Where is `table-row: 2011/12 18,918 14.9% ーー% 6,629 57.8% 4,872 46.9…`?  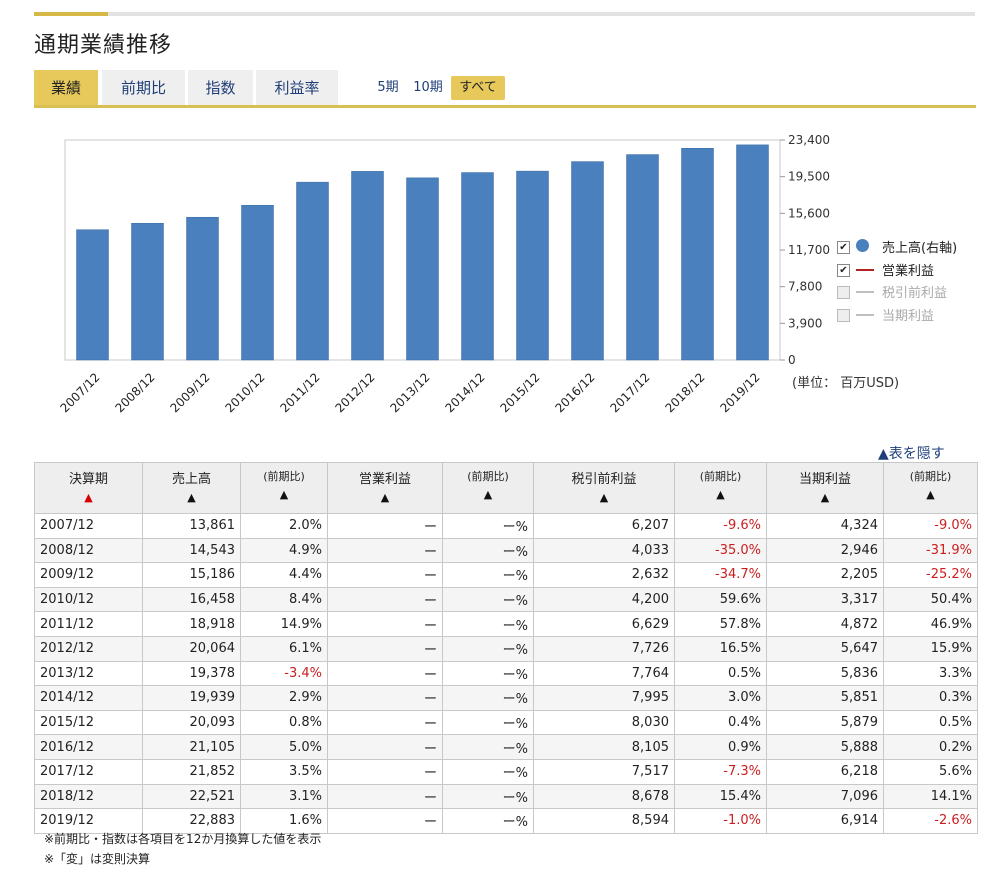
table-row: 2011/12 18,918 14.9% ーー% 6,629 57.8% 4,872 46.9… is located at coordinates (506, 624).